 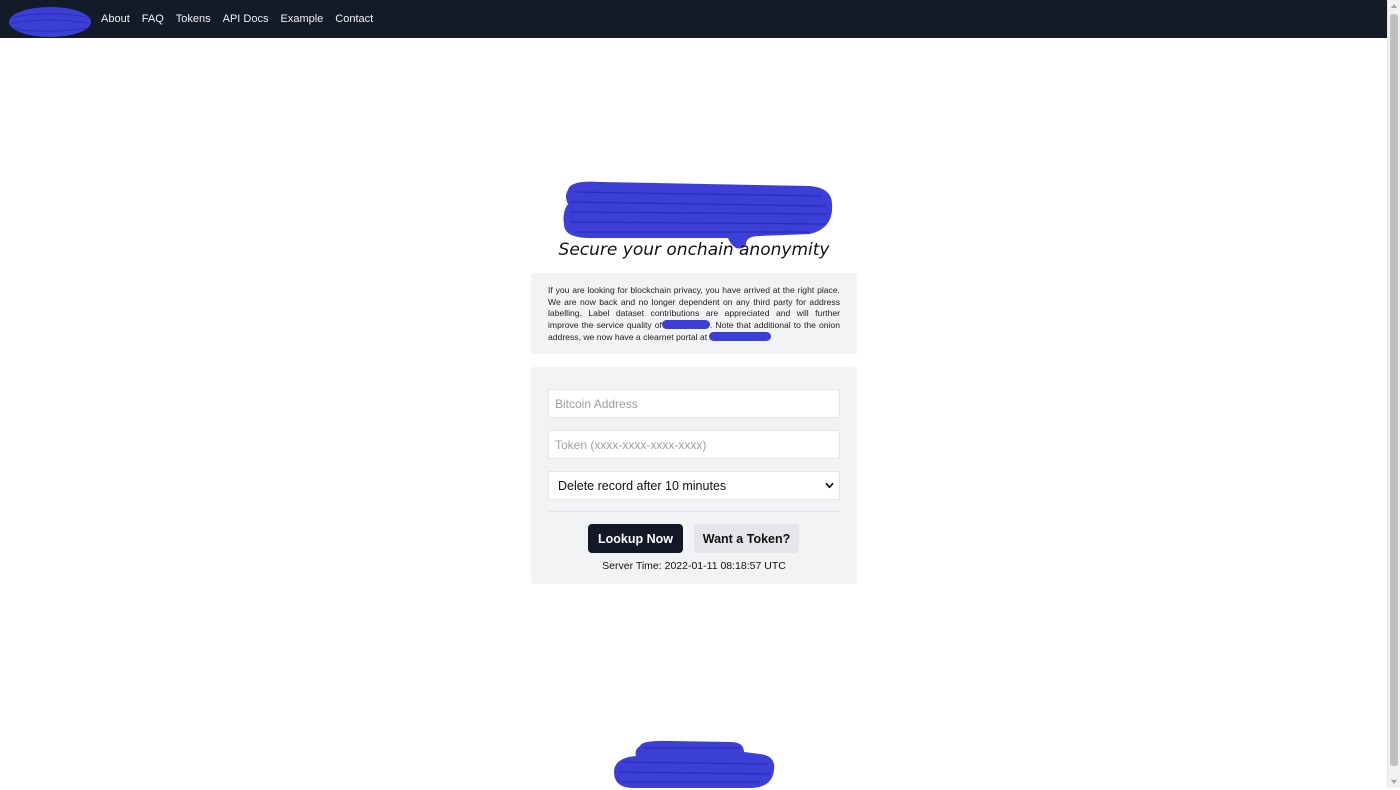 What do you see at coordinates (685, 325) in the screenshot?
I see `redacted-service-name` at bounding box center [685, 325].